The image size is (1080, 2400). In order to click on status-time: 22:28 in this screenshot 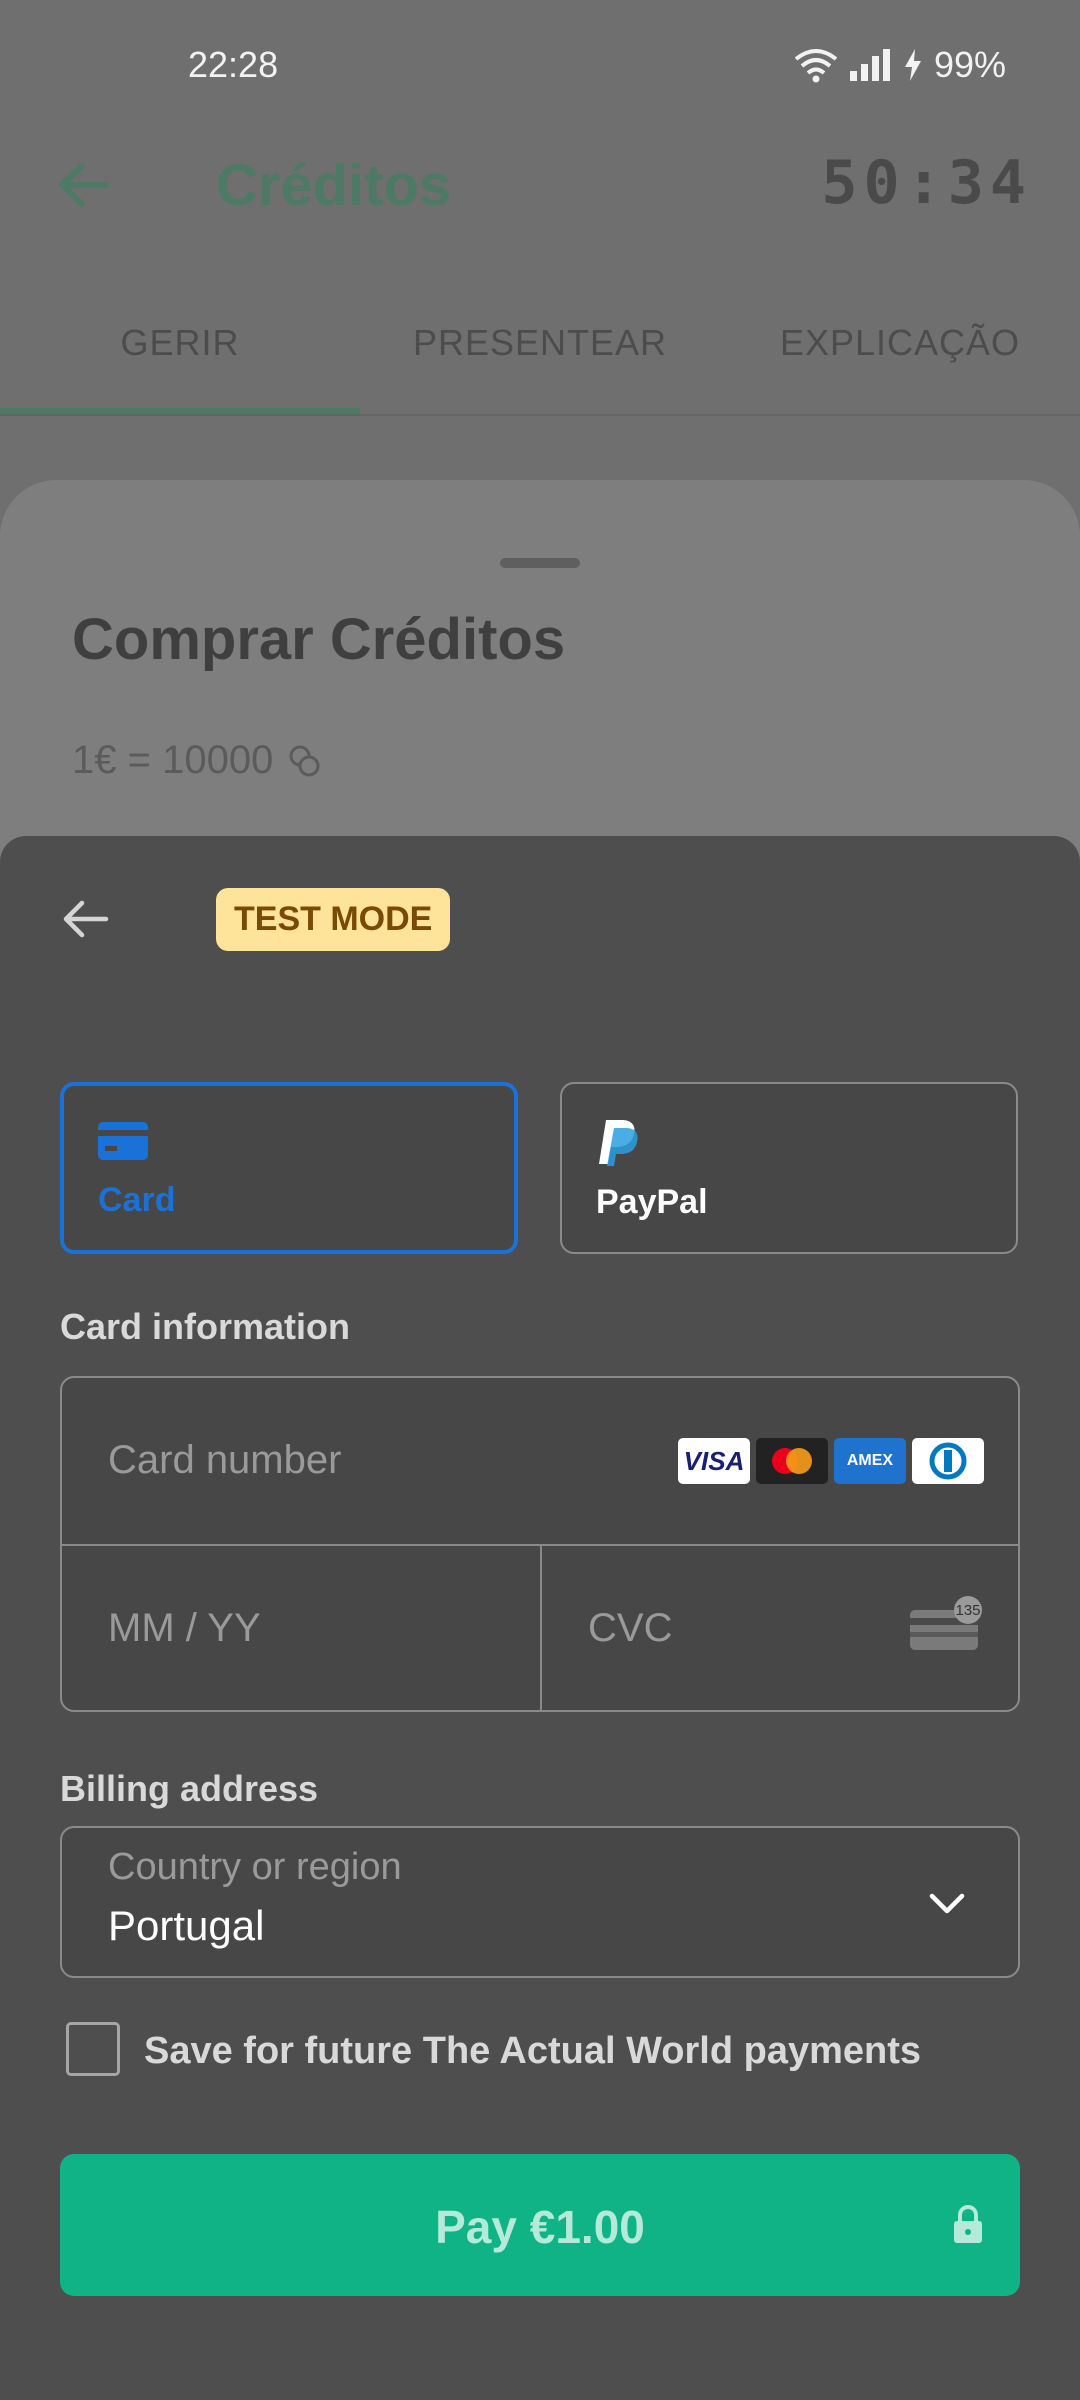, I will do `click(233, 64)`.